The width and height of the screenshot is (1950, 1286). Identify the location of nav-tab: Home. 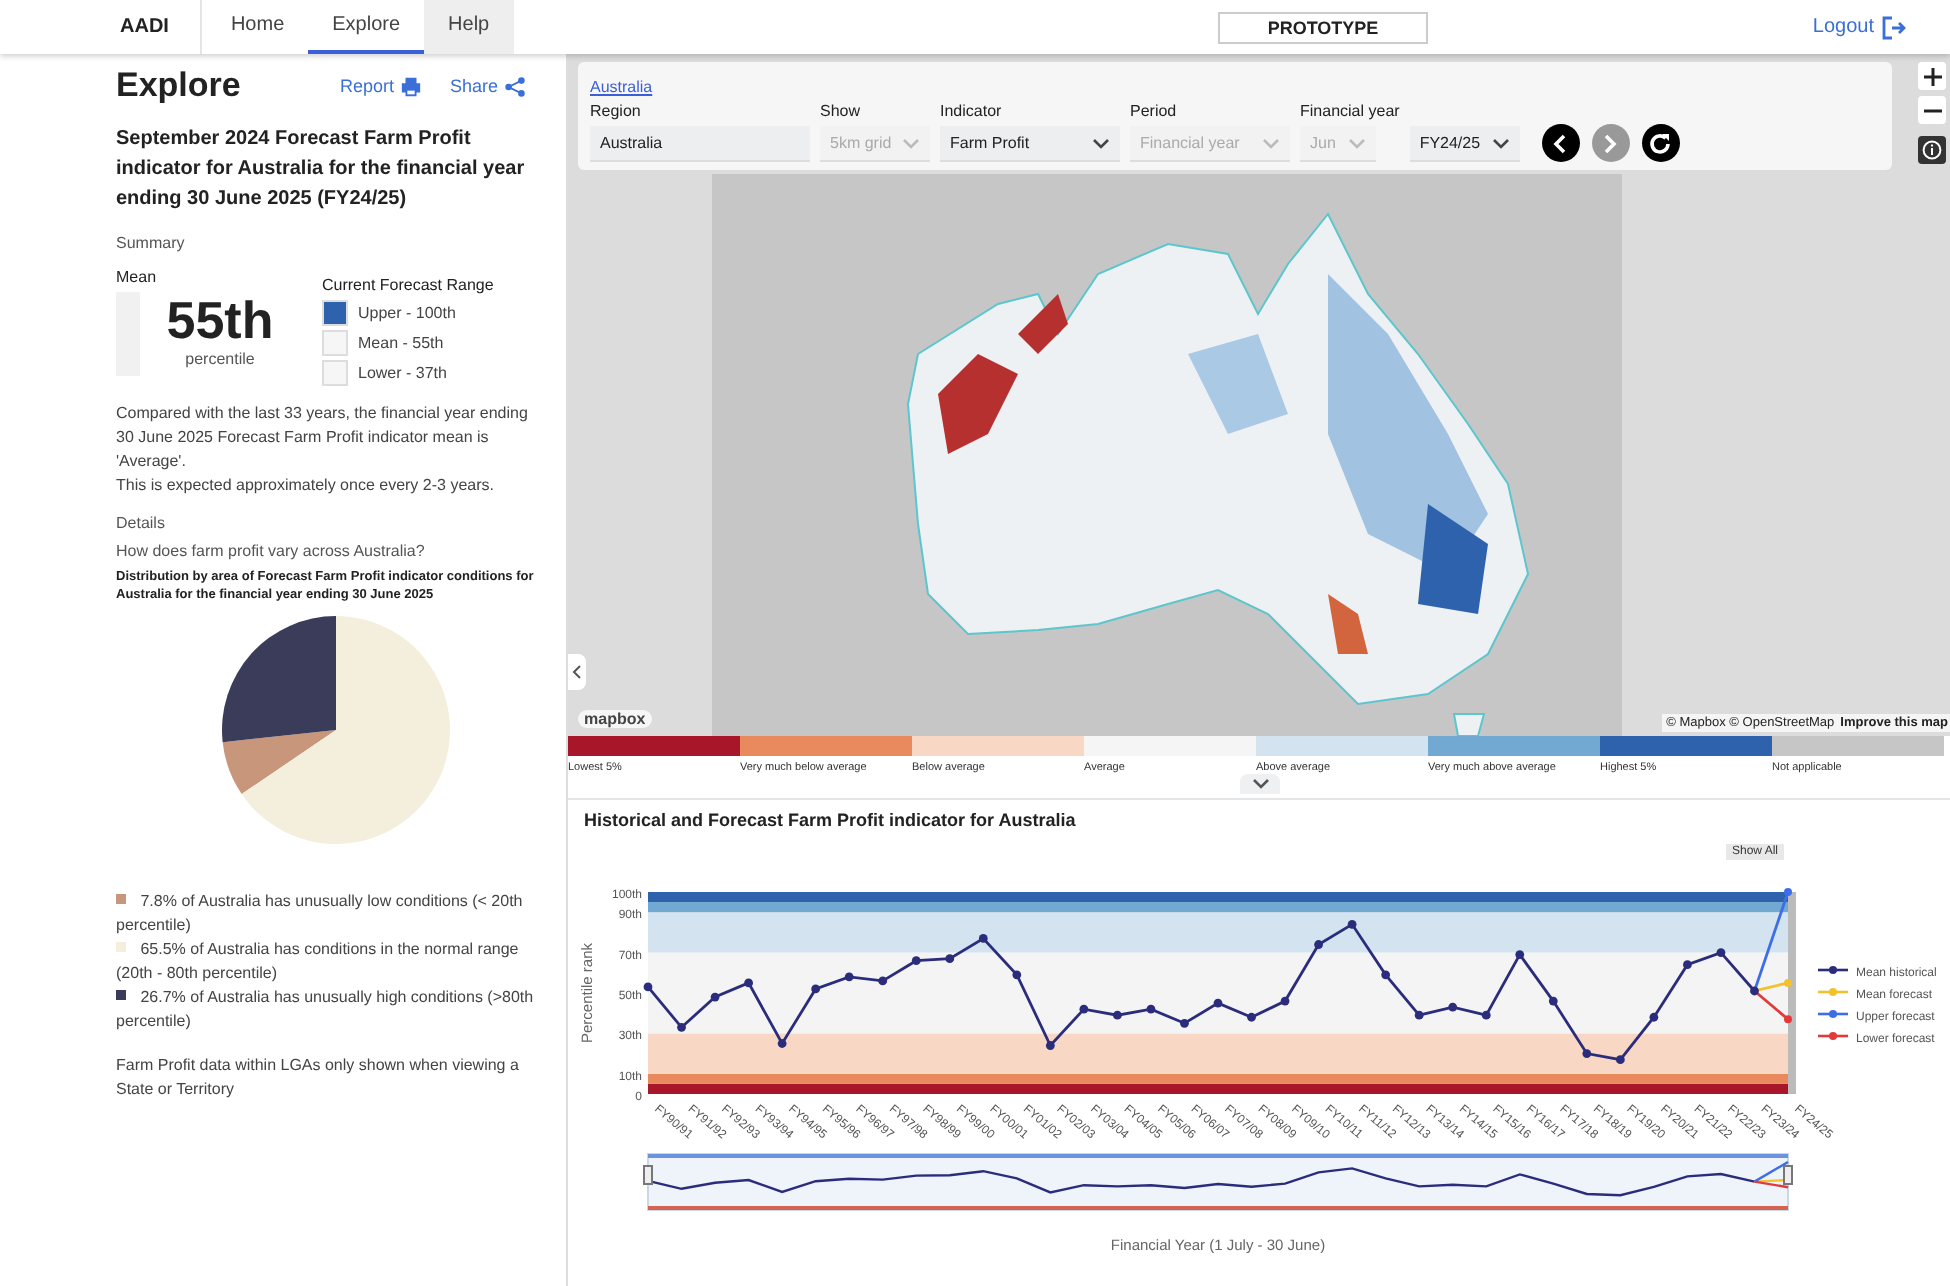
(257, 27).